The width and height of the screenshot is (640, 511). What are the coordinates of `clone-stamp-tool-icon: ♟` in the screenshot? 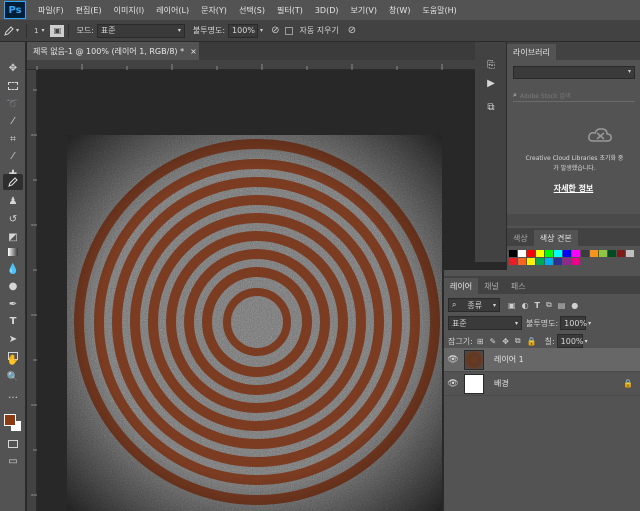 It's located at (13, 201).